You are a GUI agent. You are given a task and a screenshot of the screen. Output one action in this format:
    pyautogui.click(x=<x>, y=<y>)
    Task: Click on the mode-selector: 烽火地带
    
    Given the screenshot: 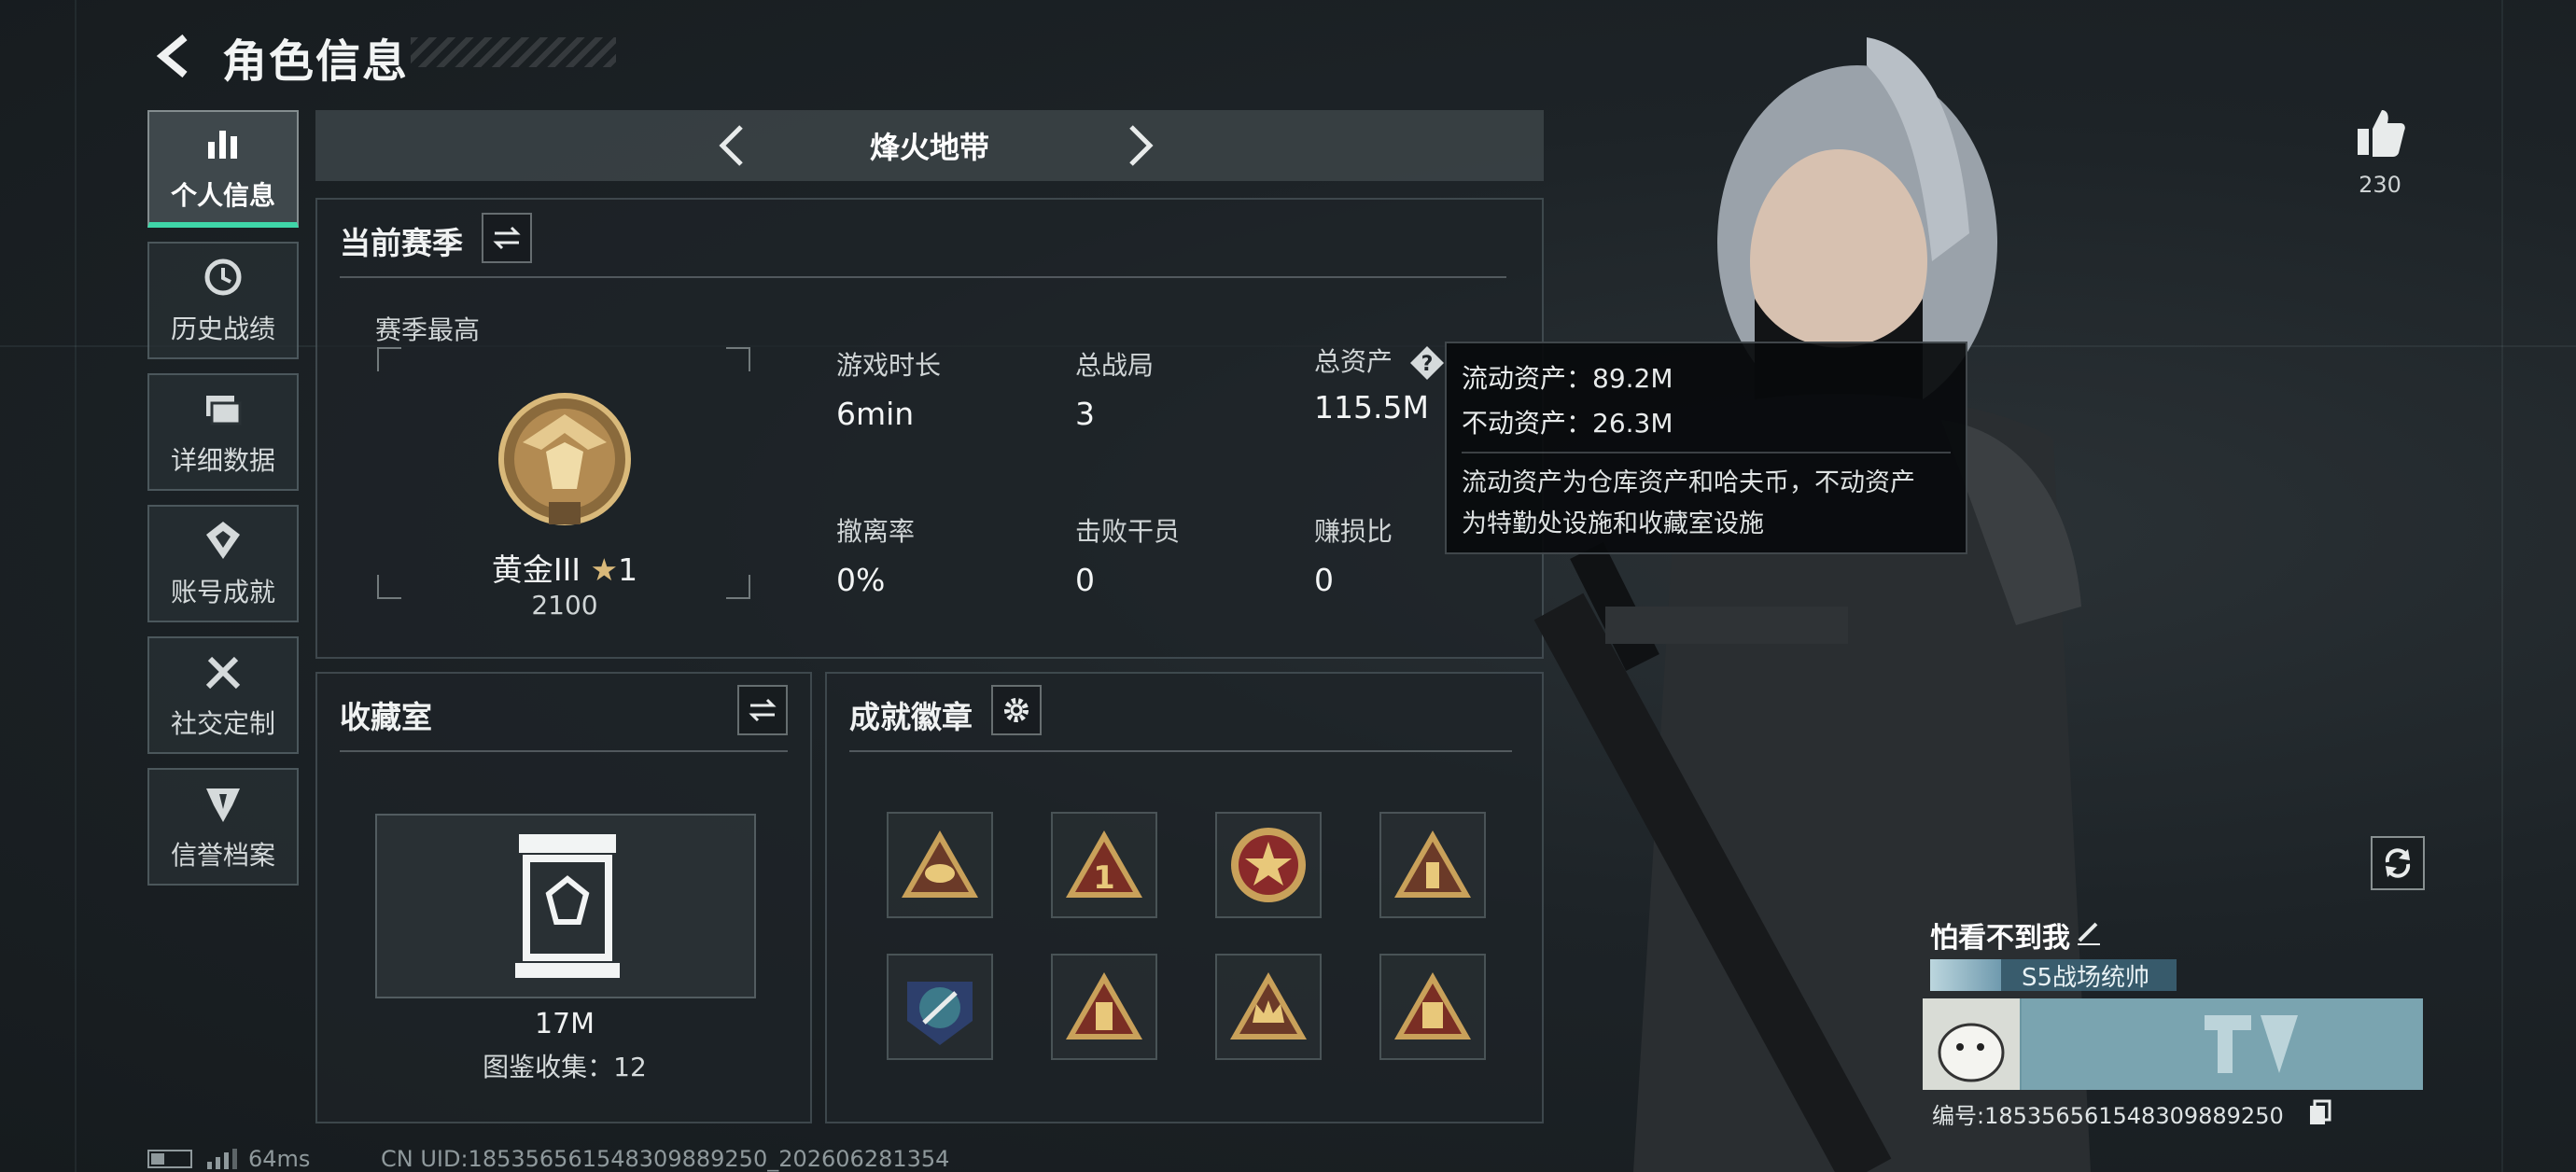 What is the action you would take?
    pyautogui.click(x=929, y=145)
    